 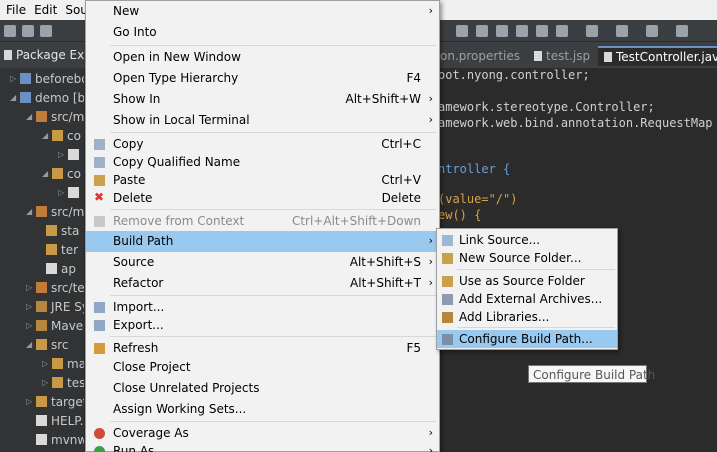 I want to click on menu-item-new: New ›, so click(x=262, y=11).